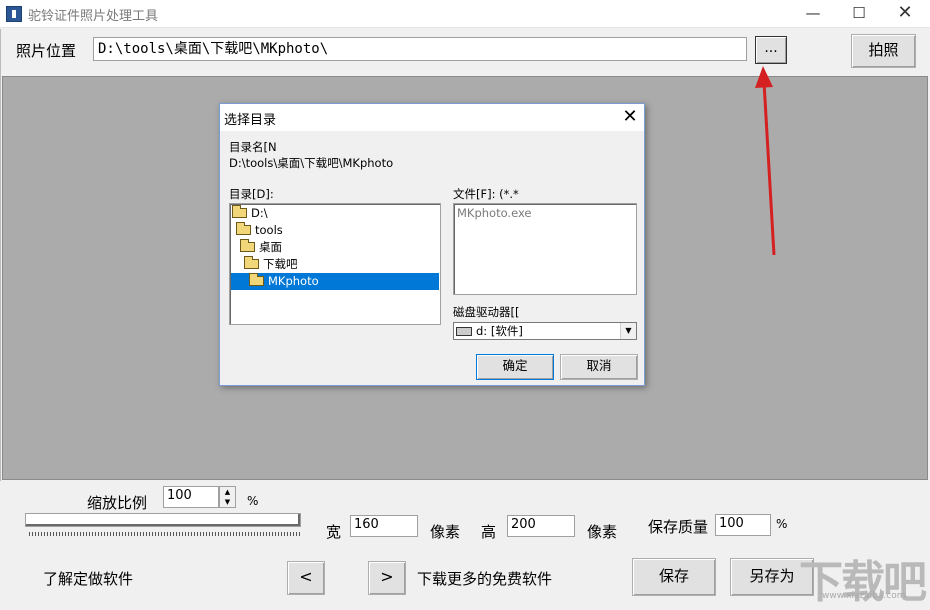 Image resolution: width=930 pixels, height=610 pixels. I want to click on quality-label: 保存质量, so click(678, 526).